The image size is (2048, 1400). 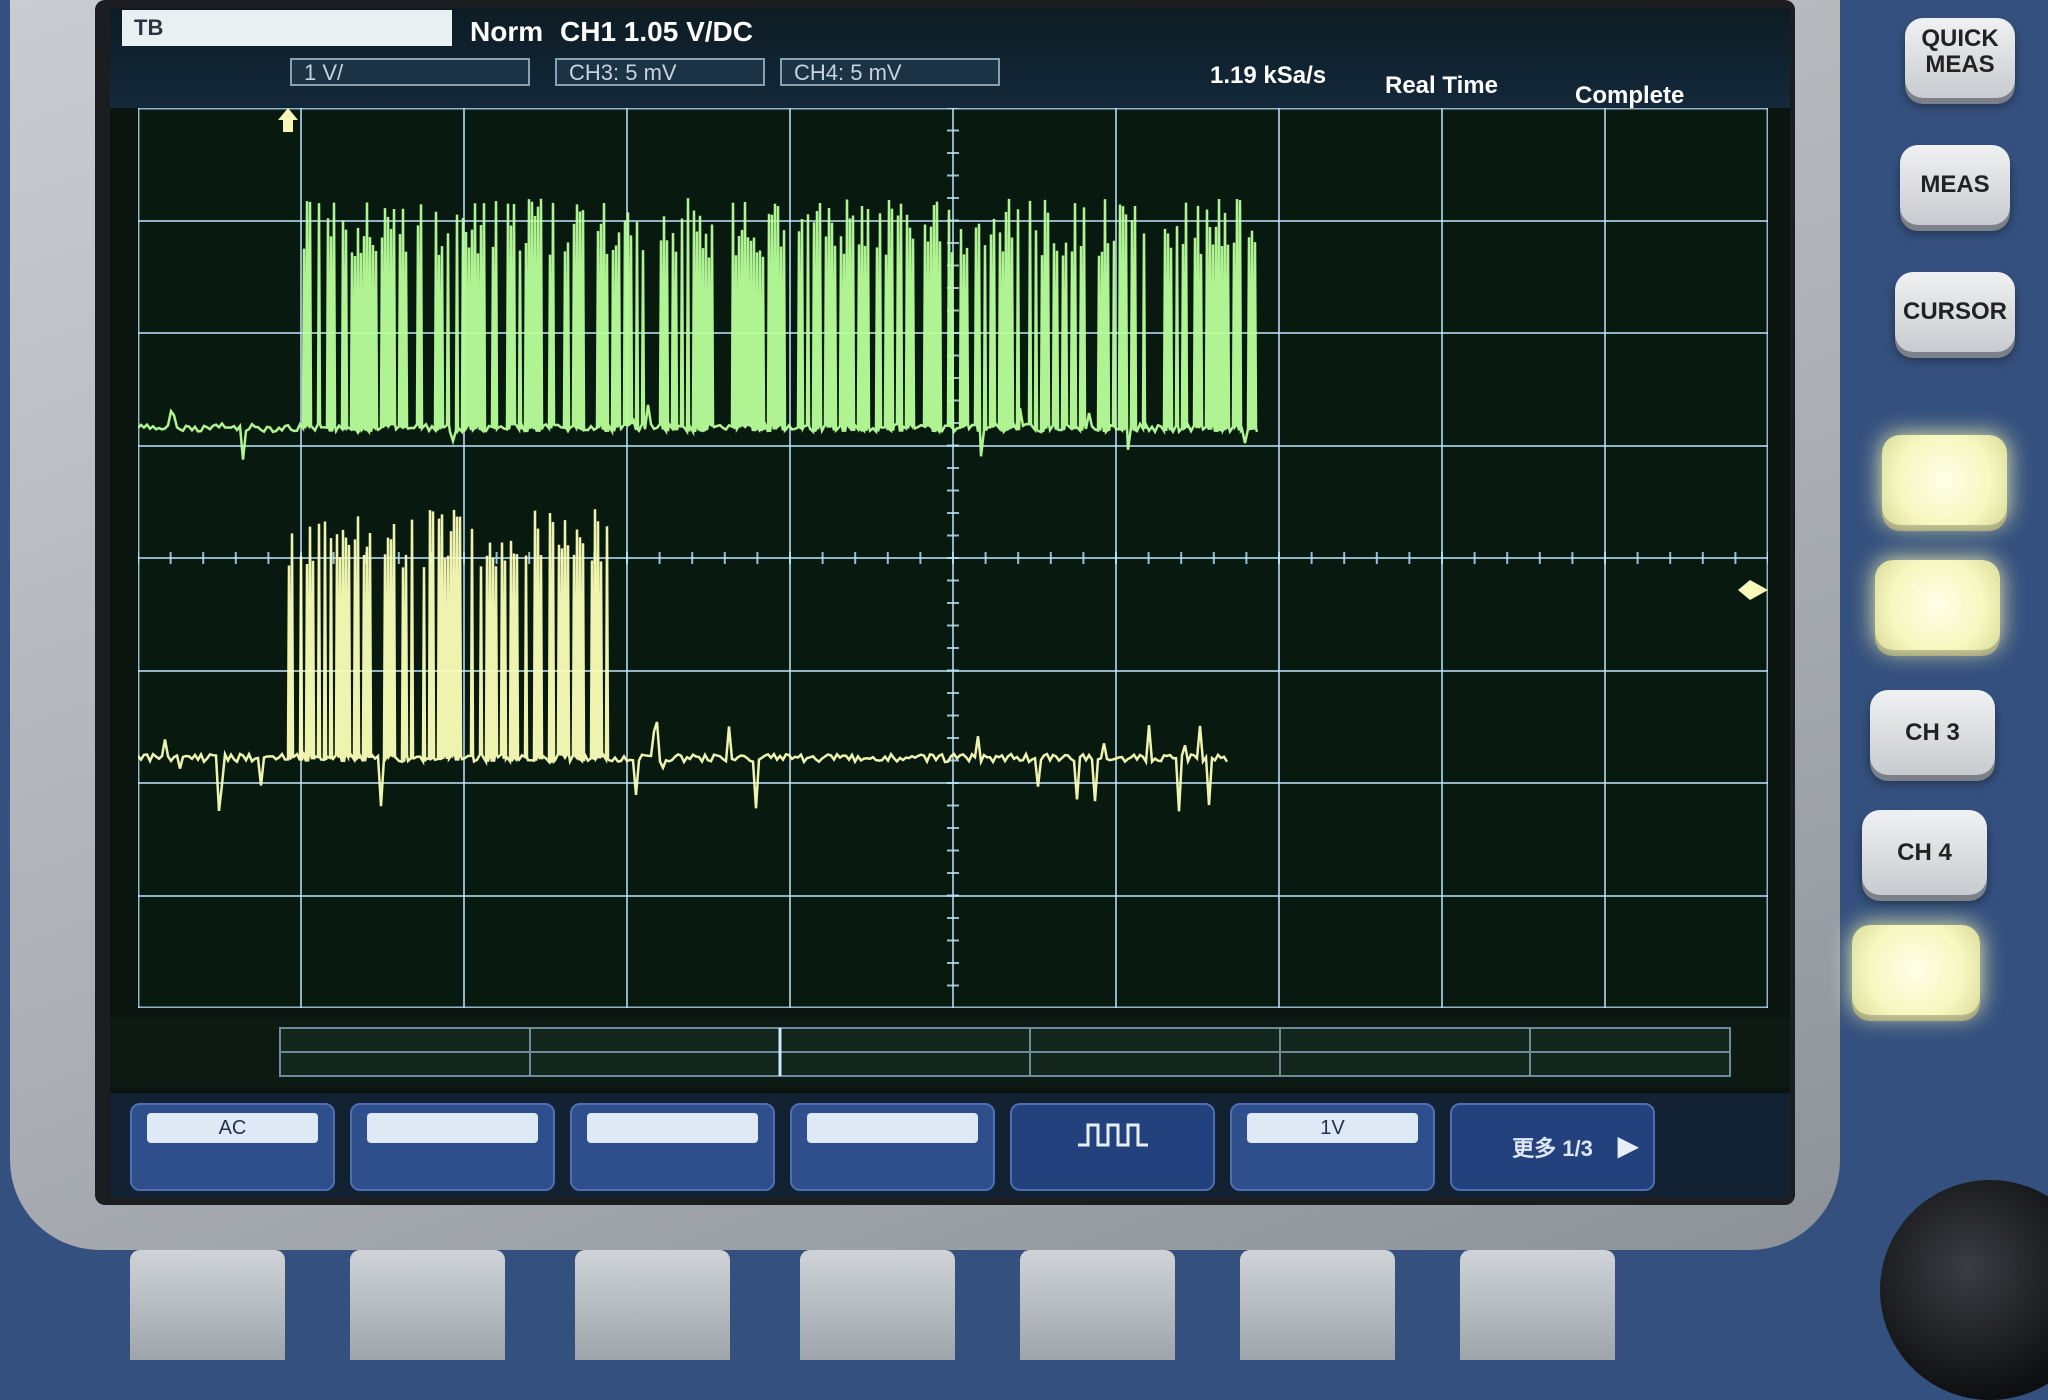 What do you see at coordinates (698, 329) in the screenshot?
I see `ch1-waveform` at bounding box center [698, 329].